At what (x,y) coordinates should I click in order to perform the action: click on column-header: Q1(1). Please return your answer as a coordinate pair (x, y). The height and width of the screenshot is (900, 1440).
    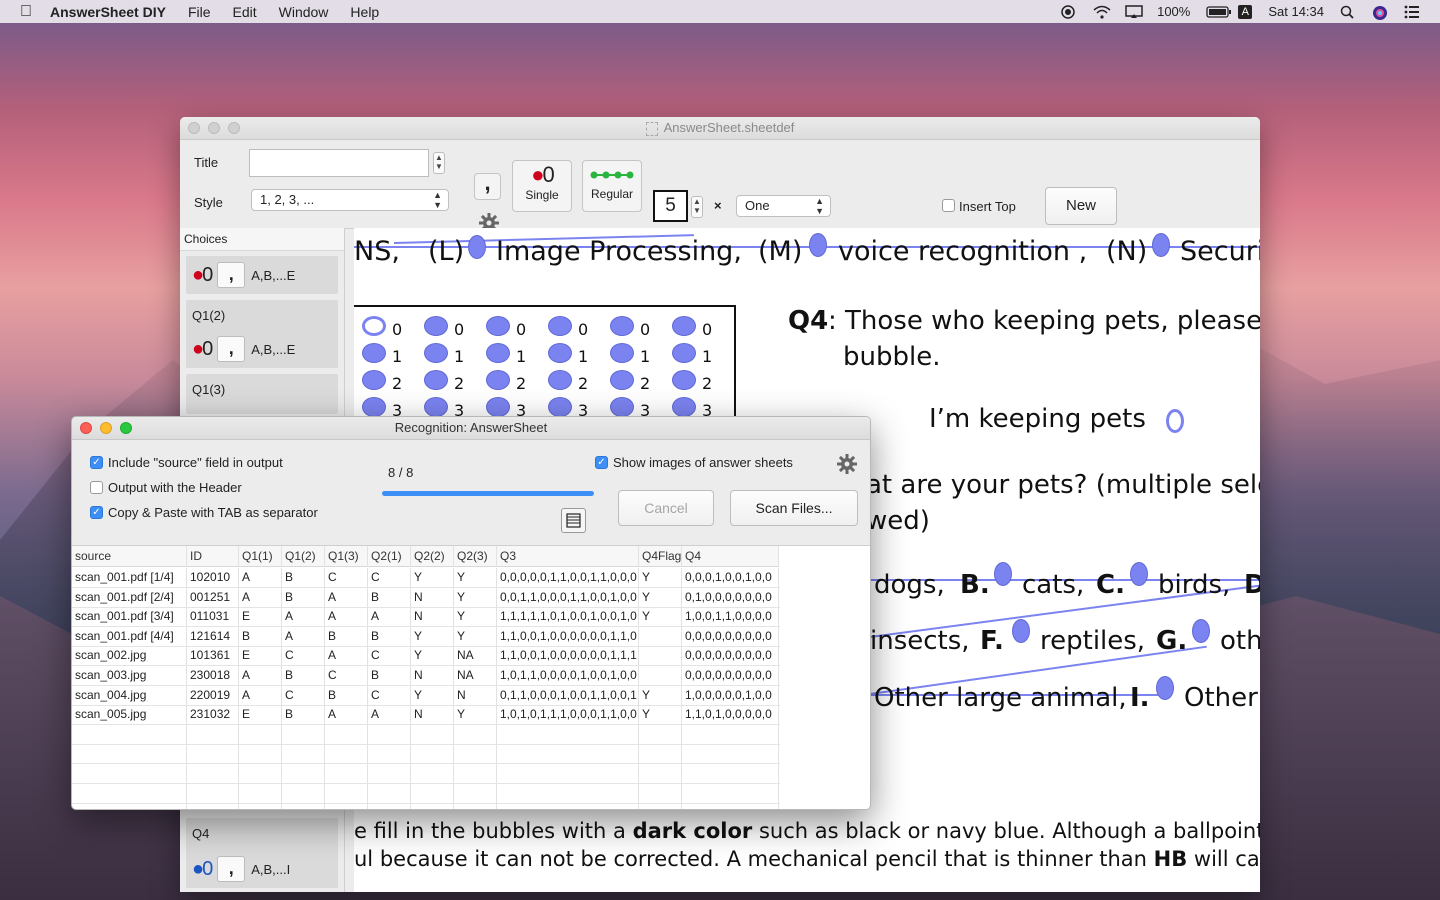
    Looking at the image, I should click on (260, 556).